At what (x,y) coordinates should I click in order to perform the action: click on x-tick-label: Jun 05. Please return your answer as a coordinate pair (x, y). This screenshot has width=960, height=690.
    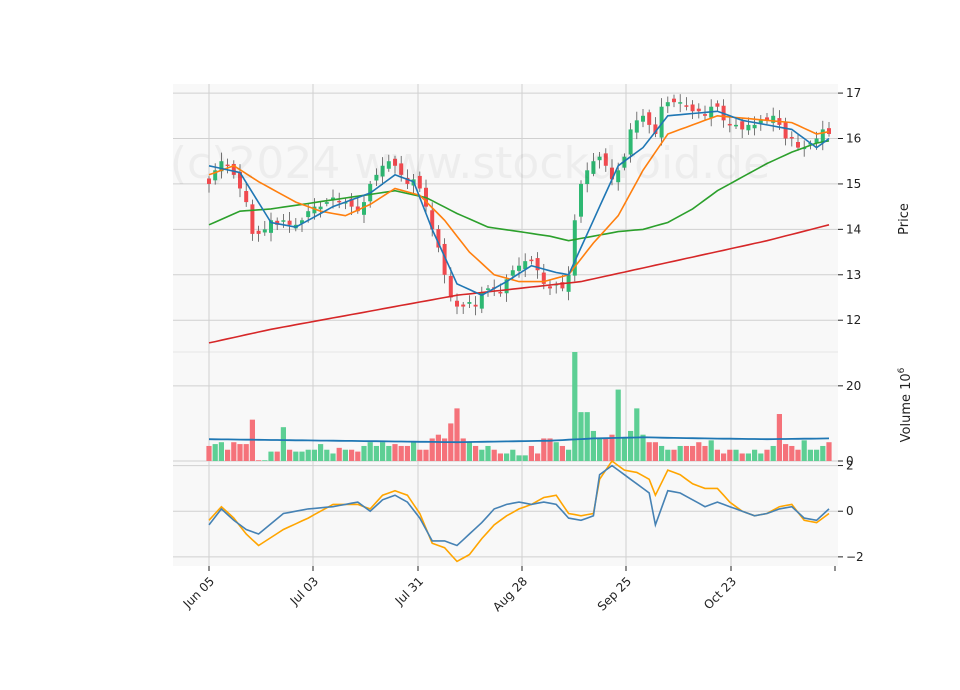
    Looking at the image, I should click on (198, 592).